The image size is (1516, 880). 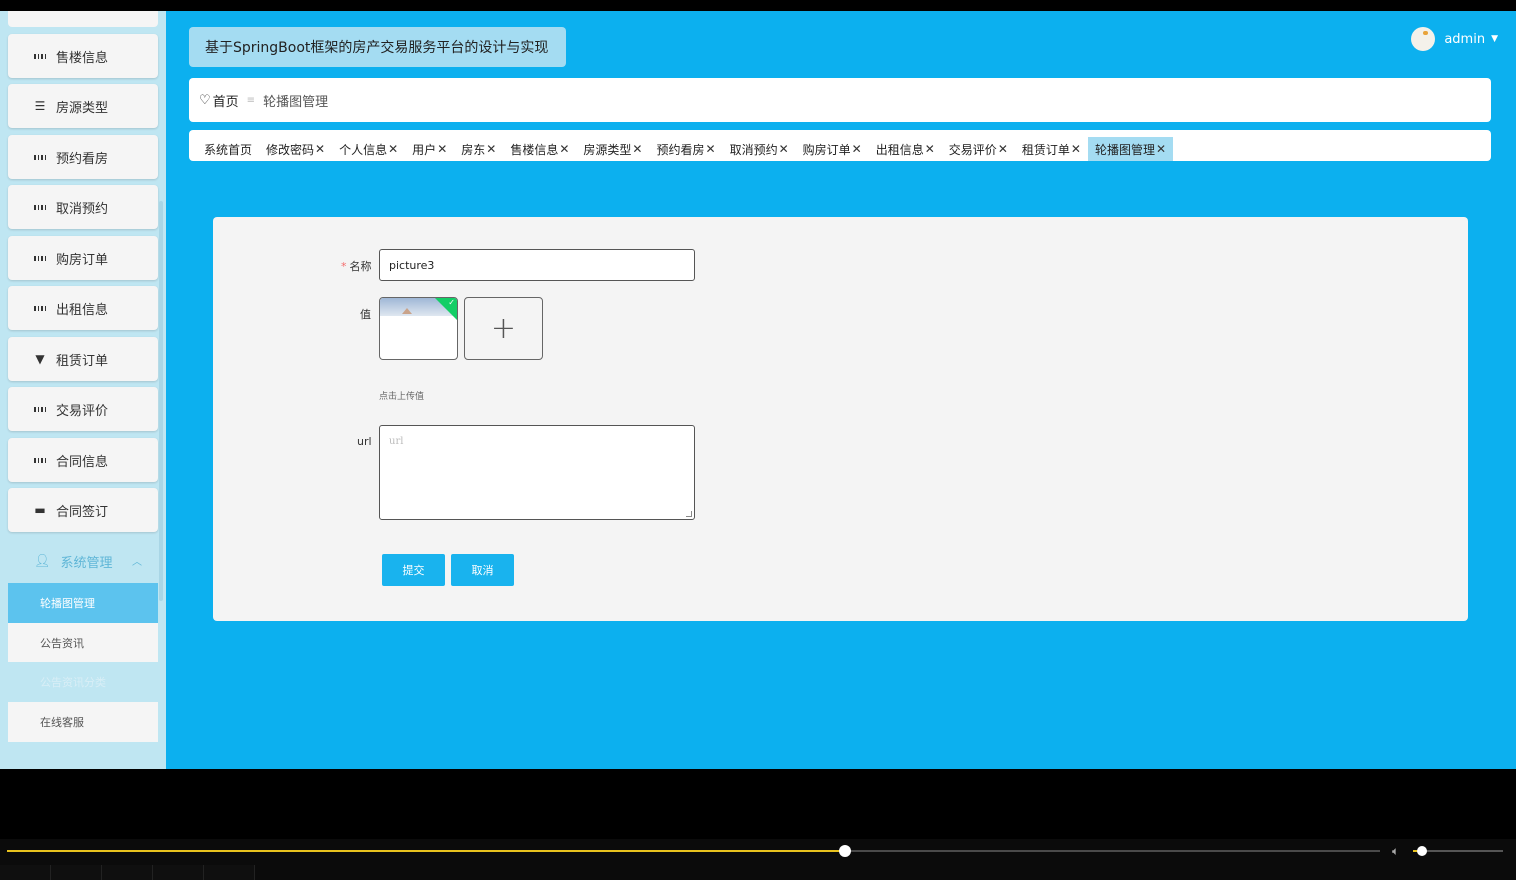 I want to click on cancel-button: 取消, so click(x=482, y=570).